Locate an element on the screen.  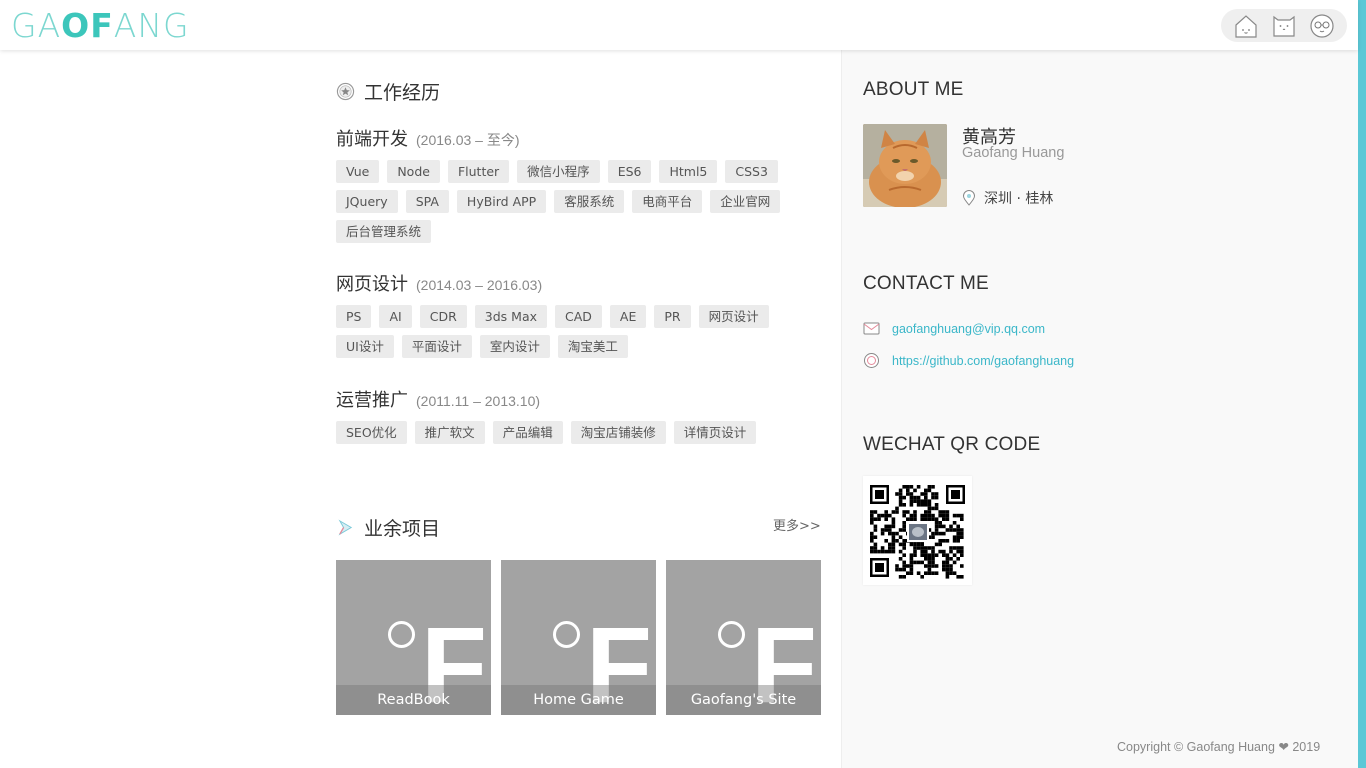
skill-tag: CAD is located at coordinates (578, 316).